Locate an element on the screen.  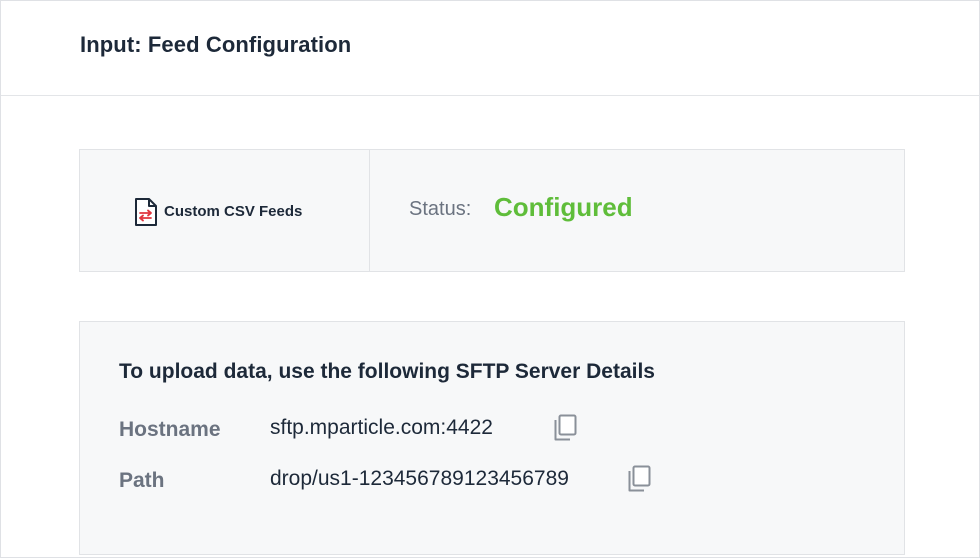
path-label: Path is located at coordinates (142, 480).